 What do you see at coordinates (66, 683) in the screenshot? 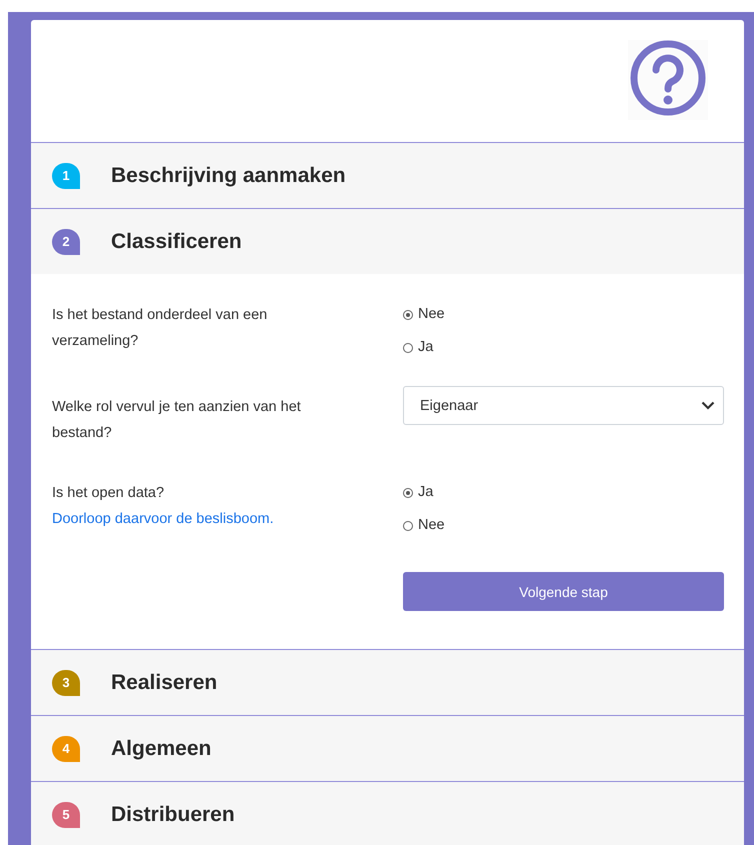
I see `step-number-badge: 3` at bounding box center [66, 683].